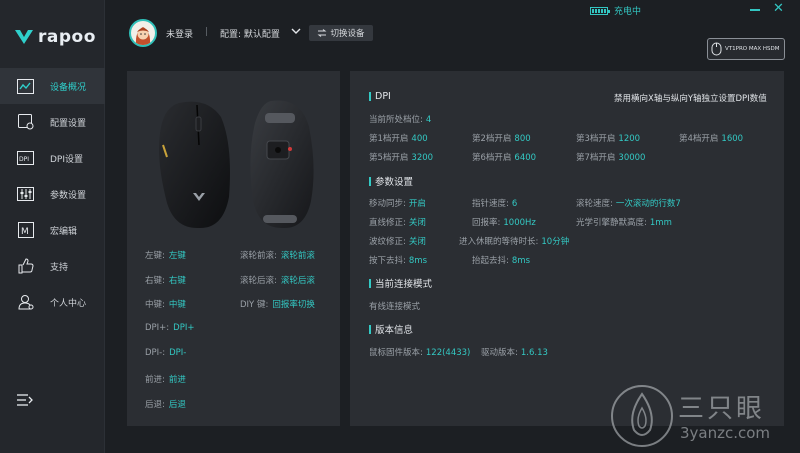 The image size is (800, 453). I want to click on switch-device-button: 切换设备, so click(341, 33).